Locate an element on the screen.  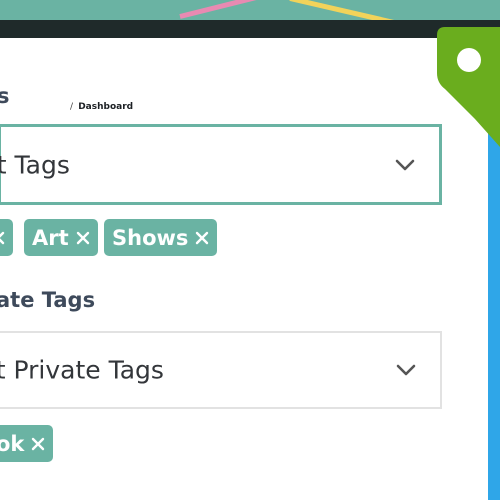
tag-chip-label: ok is located at coordinates (12, 443).